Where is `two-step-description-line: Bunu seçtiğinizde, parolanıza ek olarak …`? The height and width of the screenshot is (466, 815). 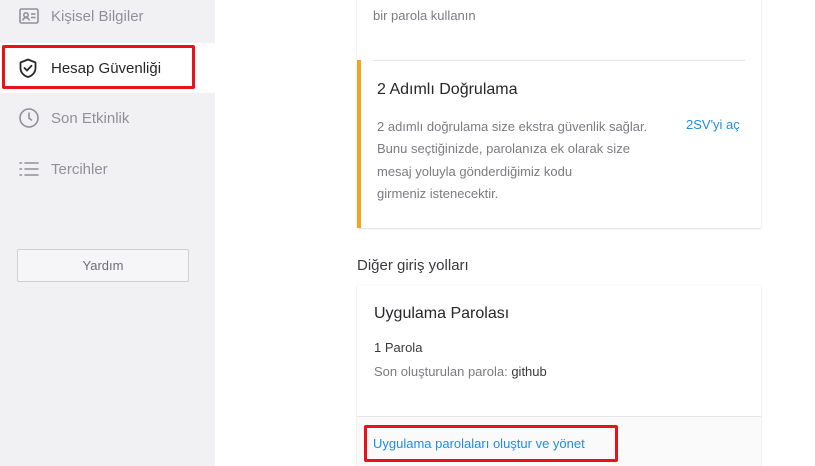 two-step-description-line: Bunu seçtiğinizde, parolanıza ek olarak … is located at coordinates (503, 149).